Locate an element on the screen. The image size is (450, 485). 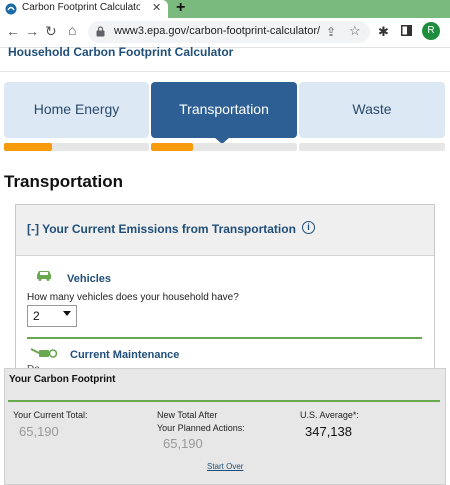
new-total-value: 65,190 is located at coordinates (183, 443).